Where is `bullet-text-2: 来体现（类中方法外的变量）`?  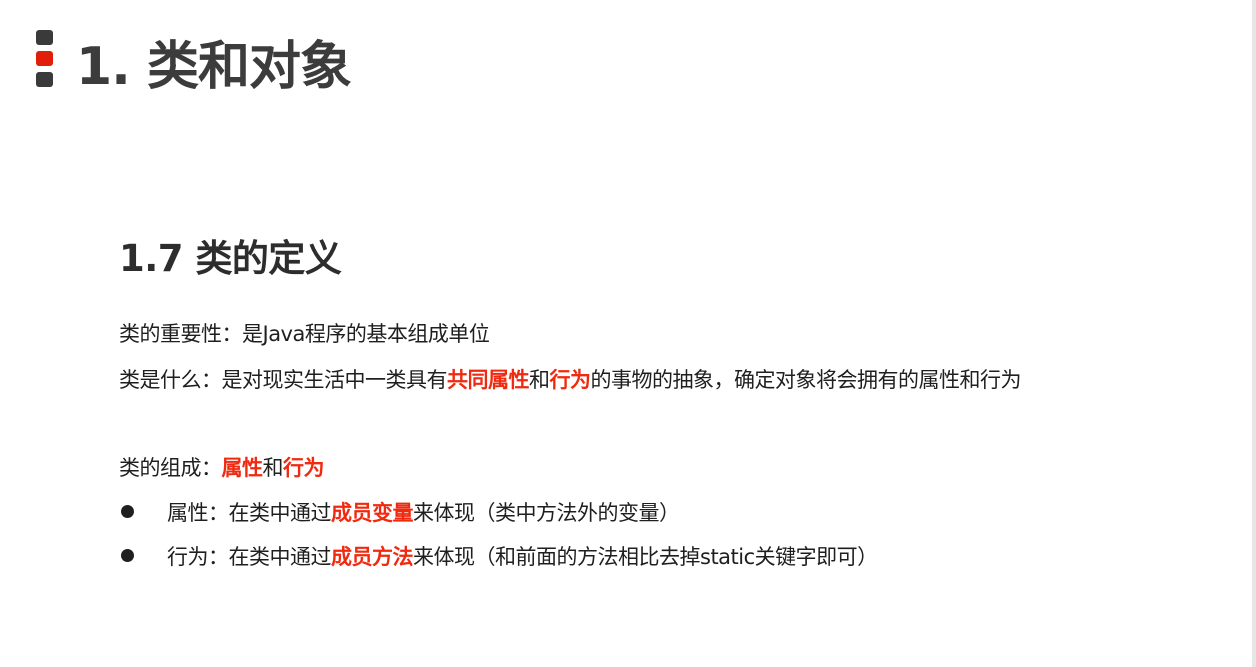
bullet-text-2: 来体现（类中方法外的变量） is located at coordinates (546, 513).